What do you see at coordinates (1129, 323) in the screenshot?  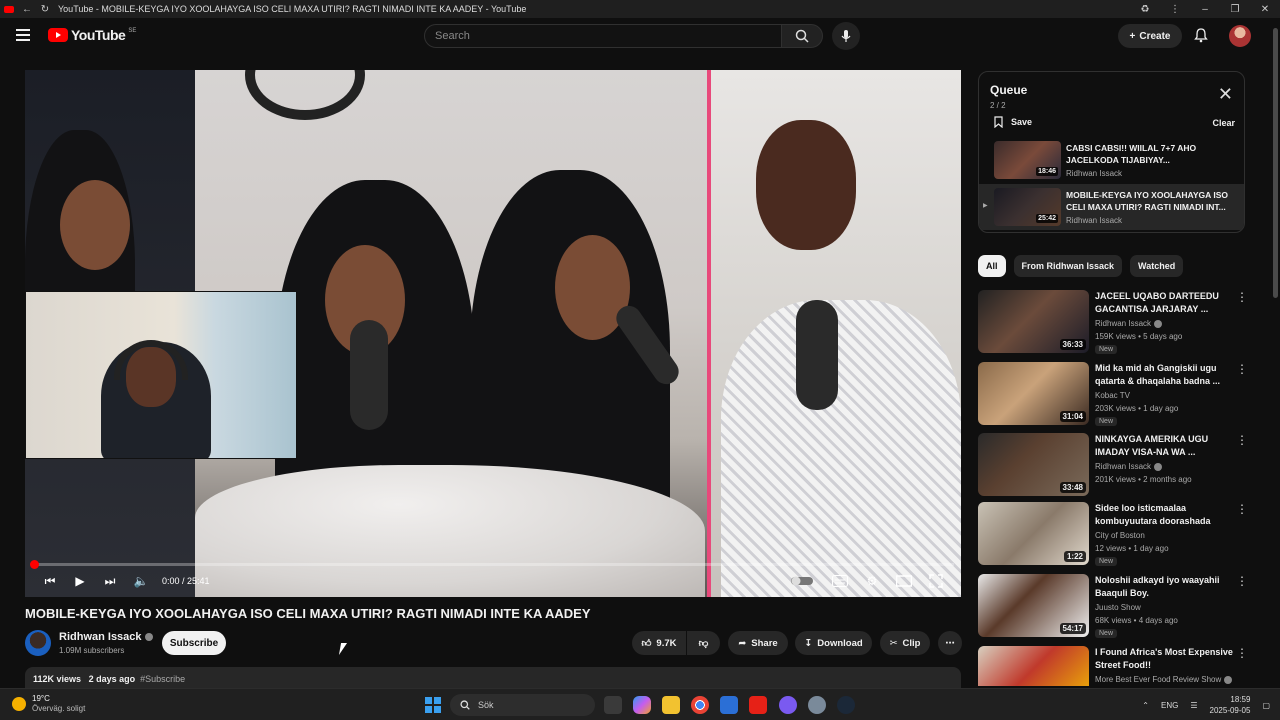 I see `recommendation-channel: Ridhwan Issack` at bounding box center [1129, 323].